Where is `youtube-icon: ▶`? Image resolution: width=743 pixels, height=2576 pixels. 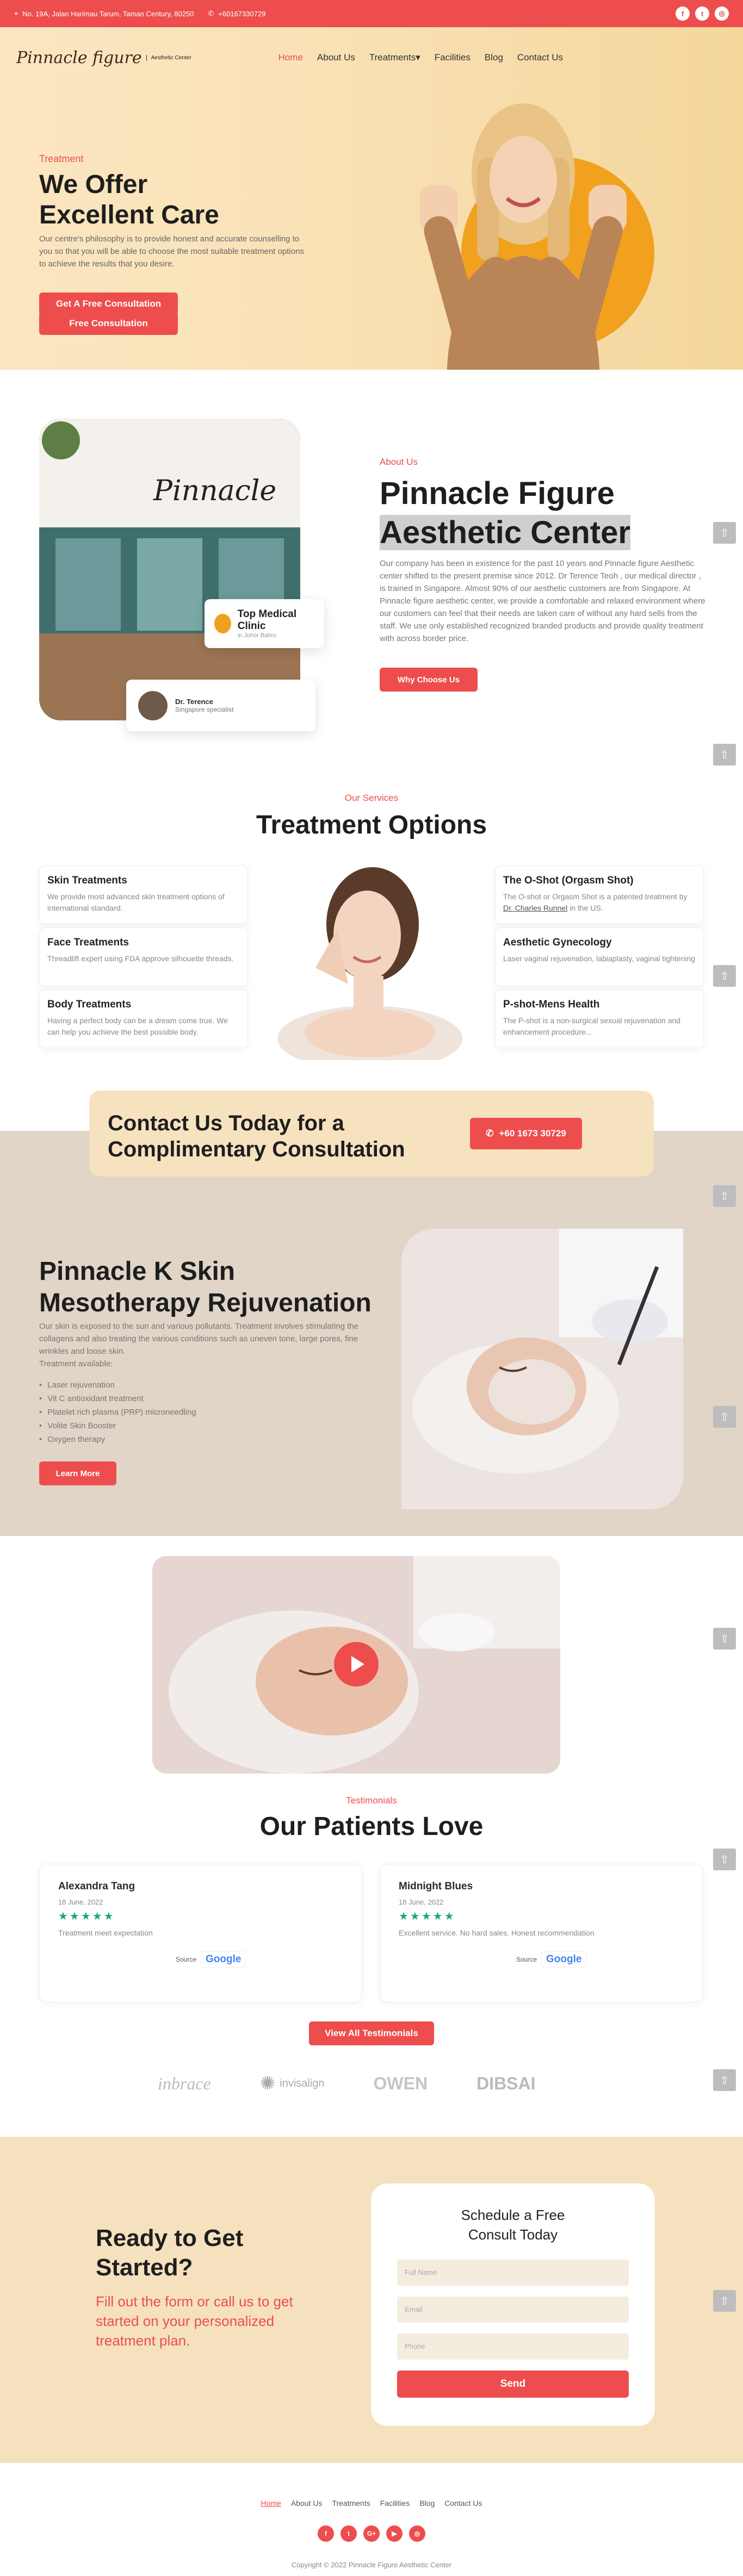 youtube-icon: ▶ is located at coordinates (394, 2533).